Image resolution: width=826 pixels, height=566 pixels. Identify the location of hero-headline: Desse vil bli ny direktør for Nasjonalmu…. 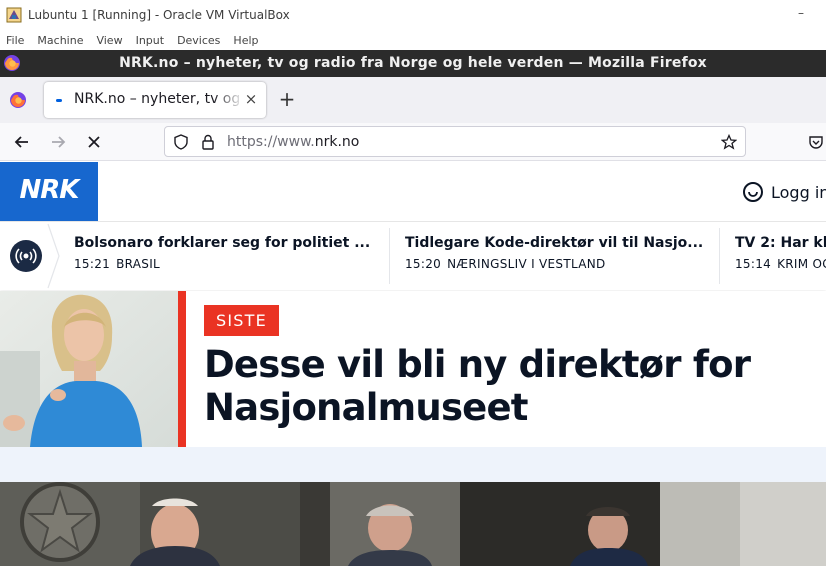
(504, 386).